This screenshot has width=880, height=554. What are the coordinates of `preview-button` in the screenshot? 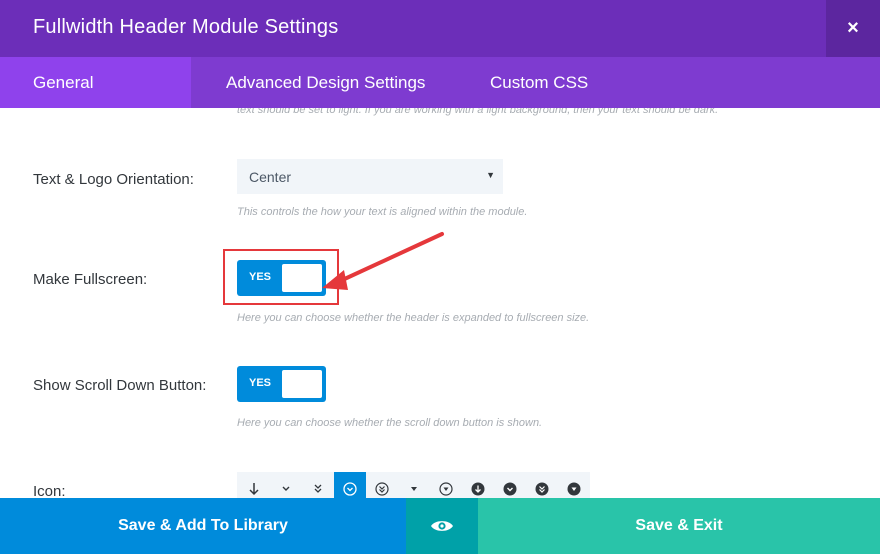 It's located at (442, 526).